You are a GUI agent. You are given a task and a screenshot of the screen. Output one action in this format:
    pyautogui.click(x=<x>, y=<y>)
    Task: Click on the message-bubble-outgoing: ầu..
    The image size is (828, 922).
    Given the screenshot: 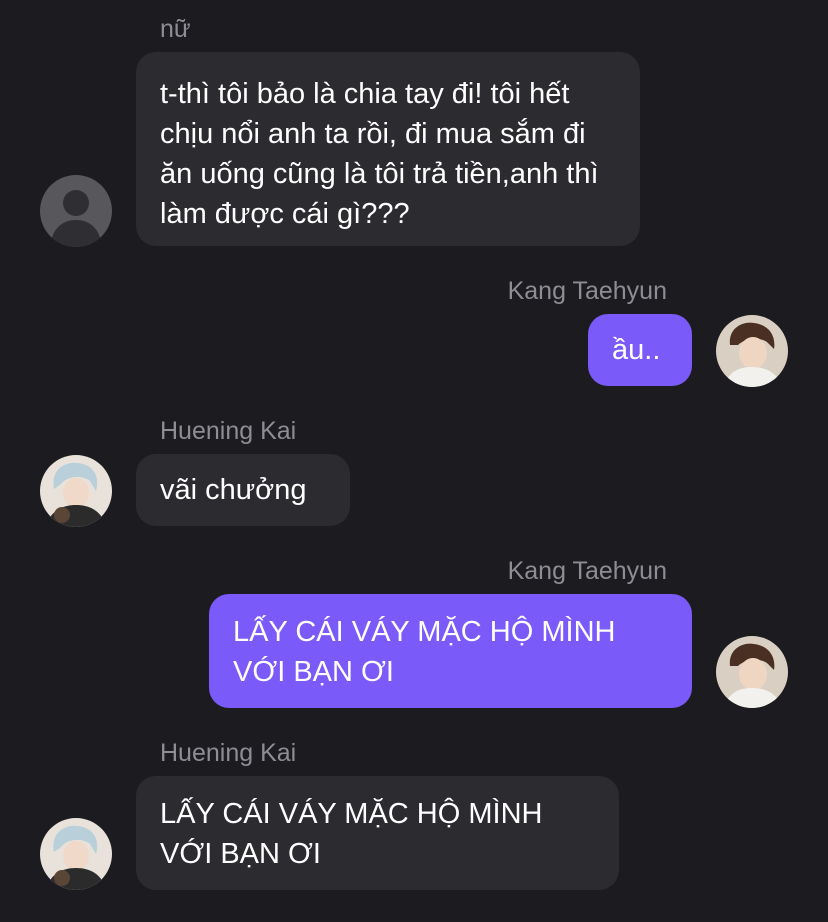 What is the action you would take?
    pyautogui.click(x=640, y=350)
    